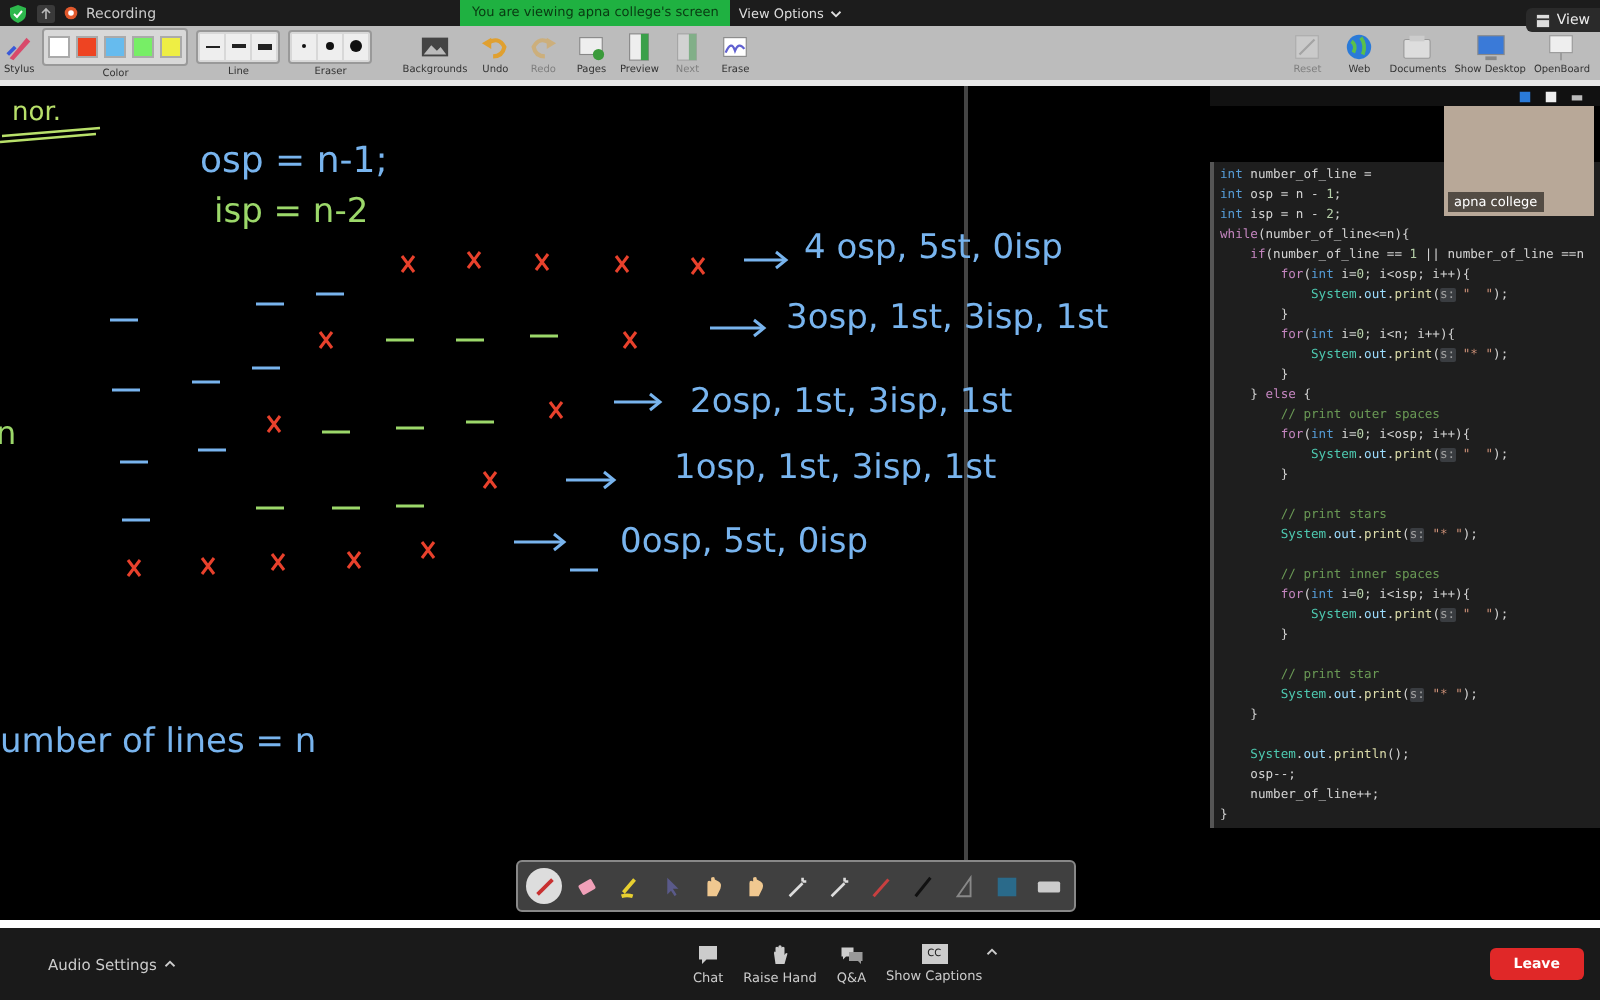 This screenshot has width=1600, height=1000. Describe the element at coordinates (71, 13) in the screenshot. I see `recording-icon` at that location.